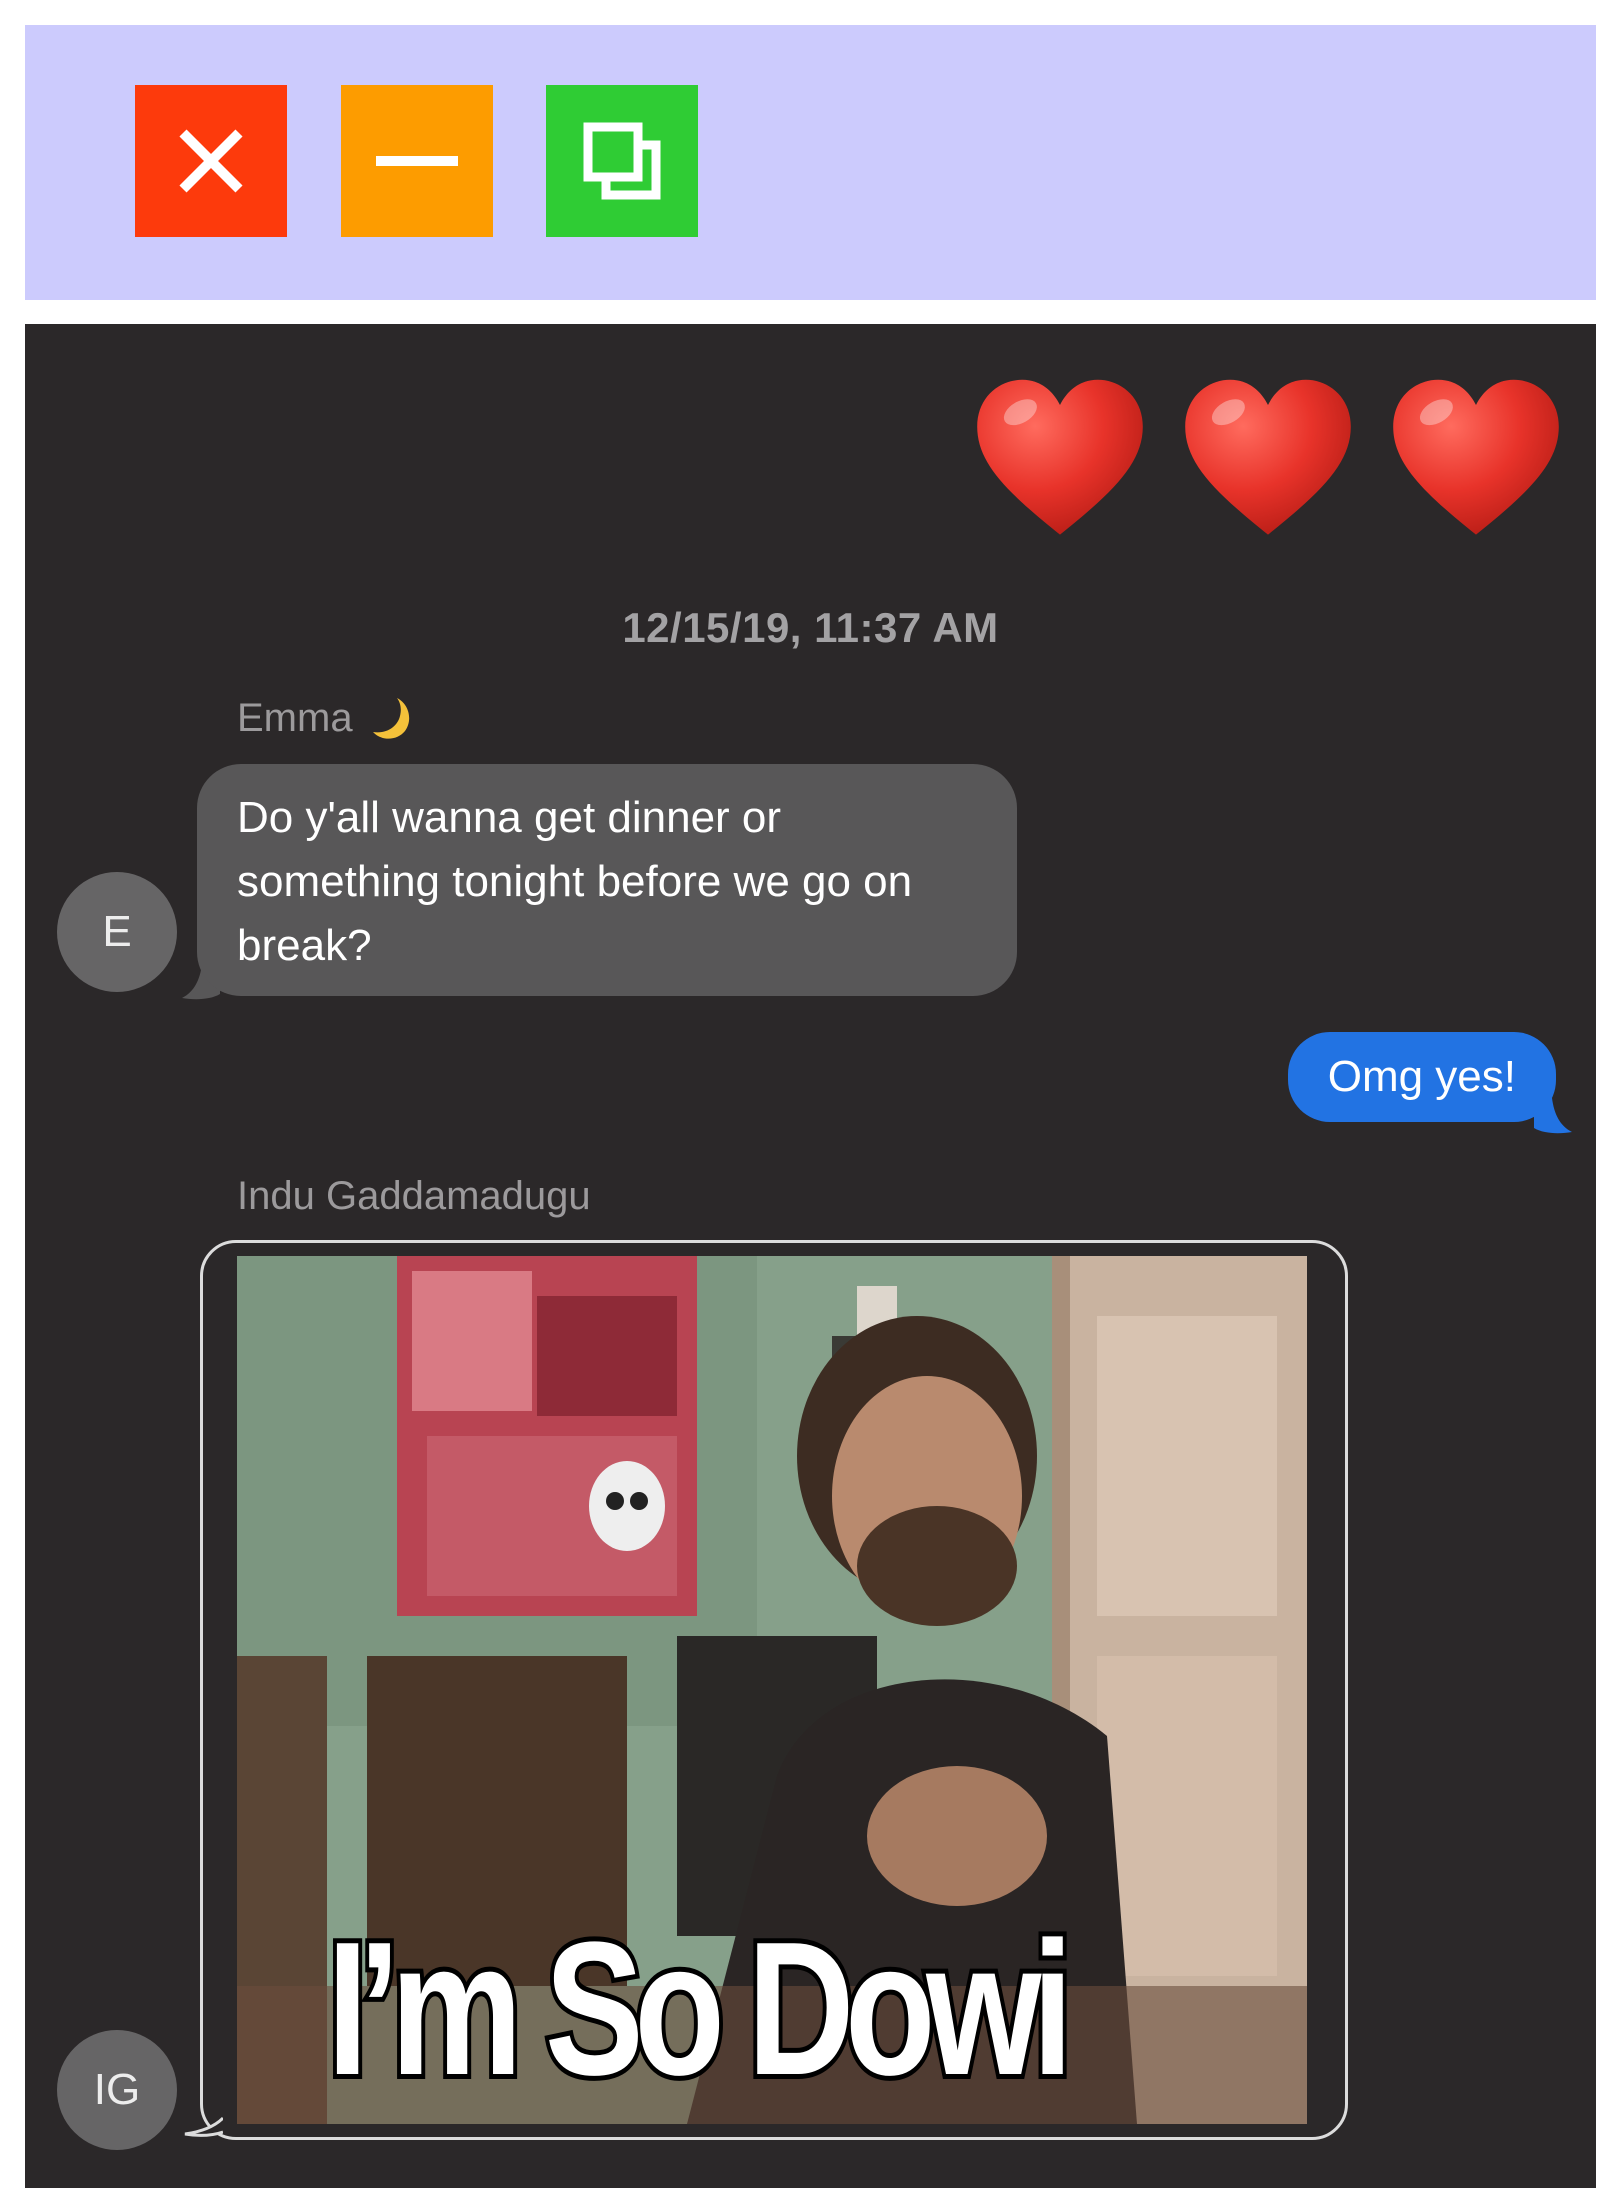 The image size is (1621, 2211). I want to click on sender-name-emma: Emma, so click(326, 718).